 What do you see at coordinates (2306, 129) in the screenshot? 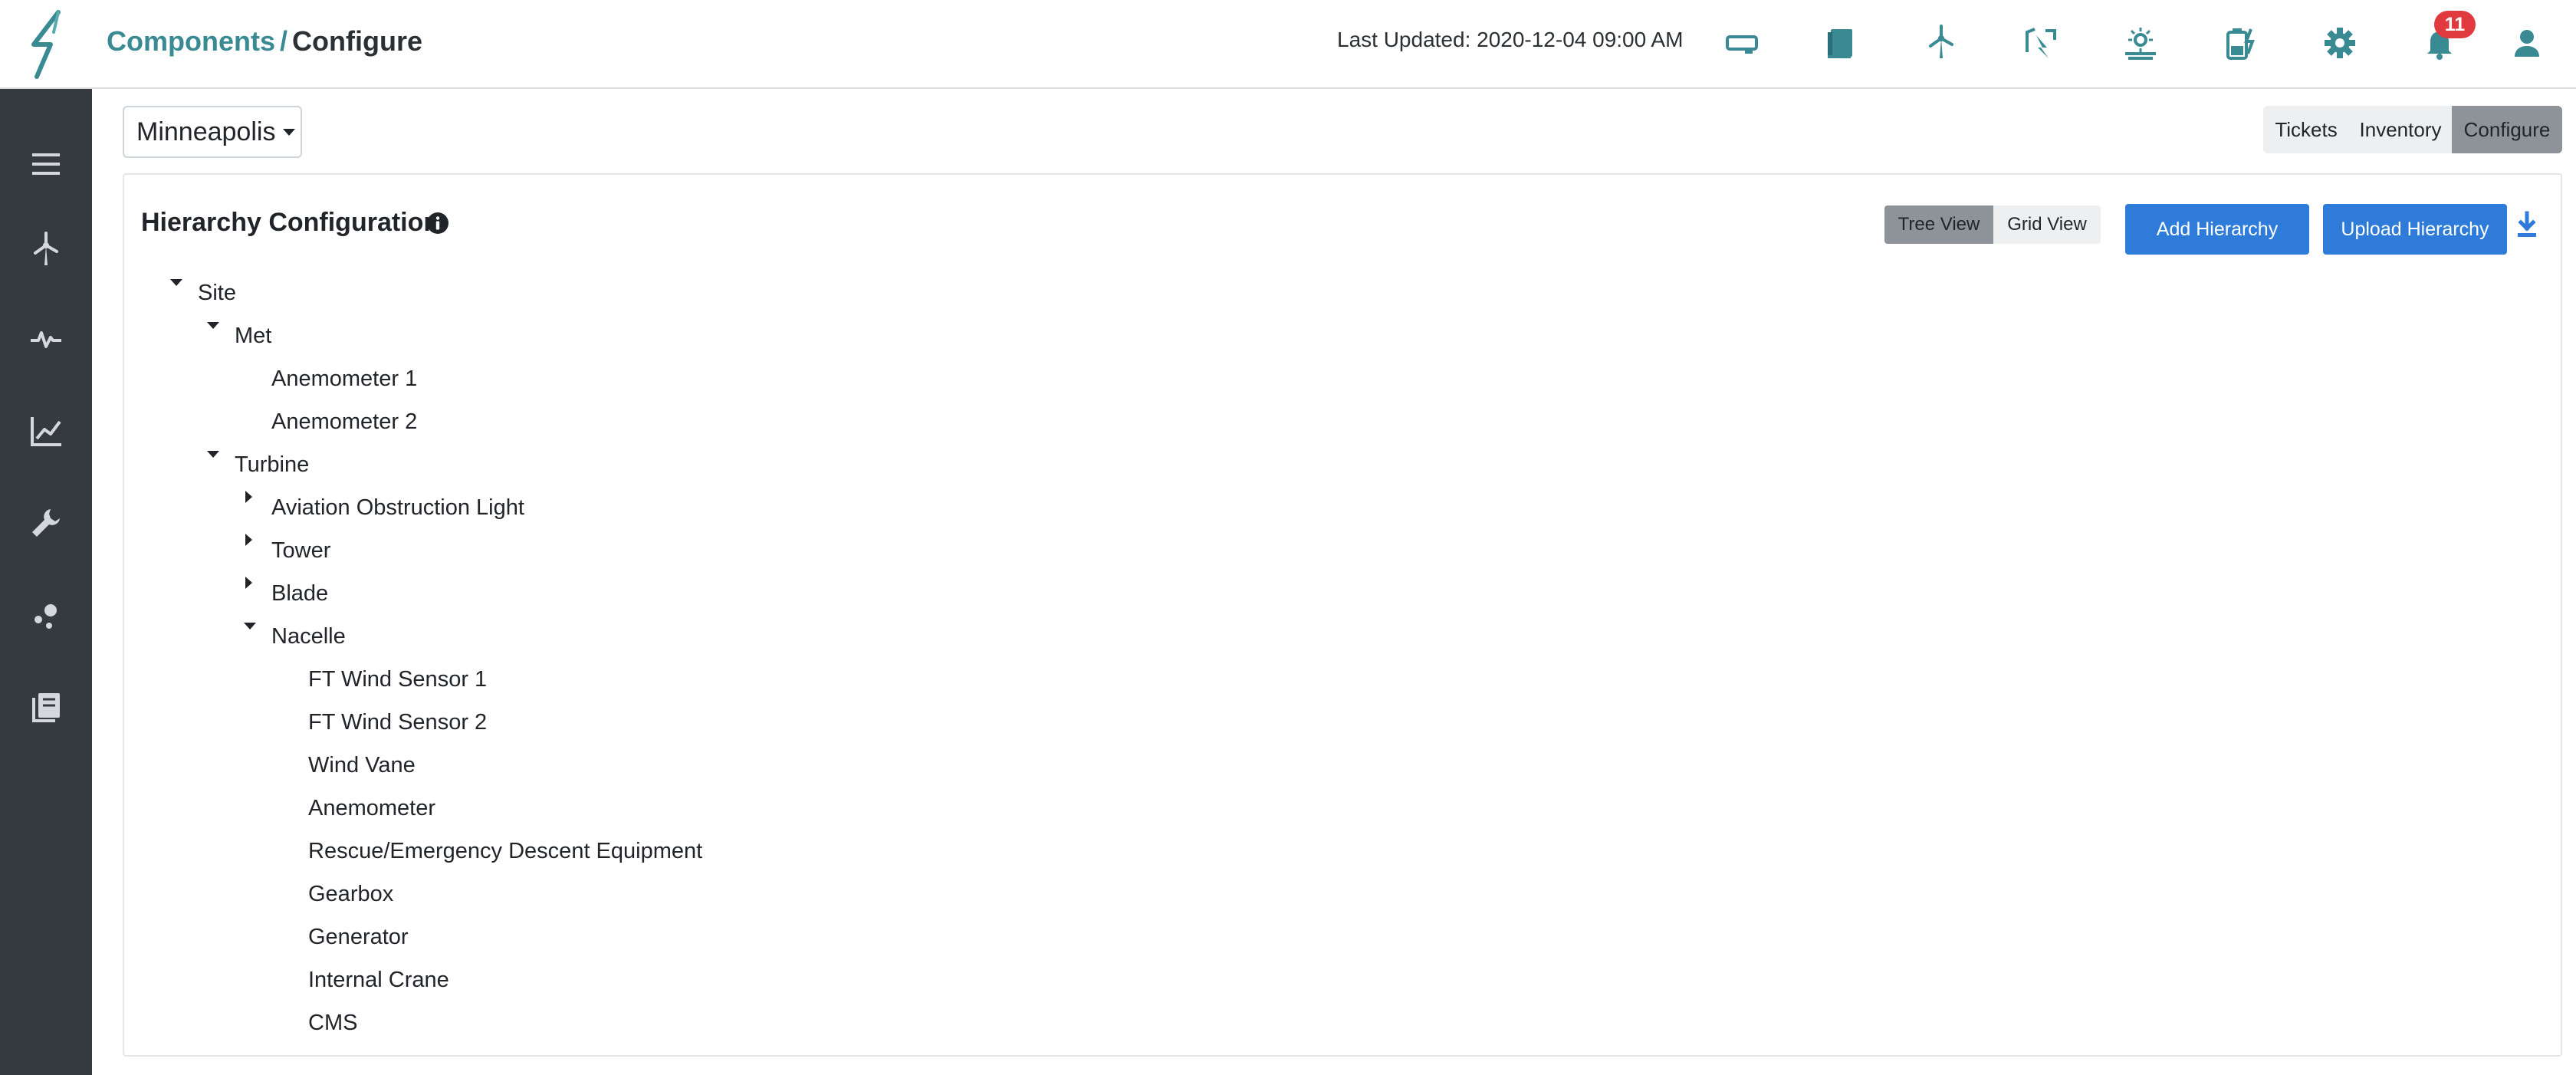
I see `tab-tickets: Tickets` at bounding box center [2306, 129].